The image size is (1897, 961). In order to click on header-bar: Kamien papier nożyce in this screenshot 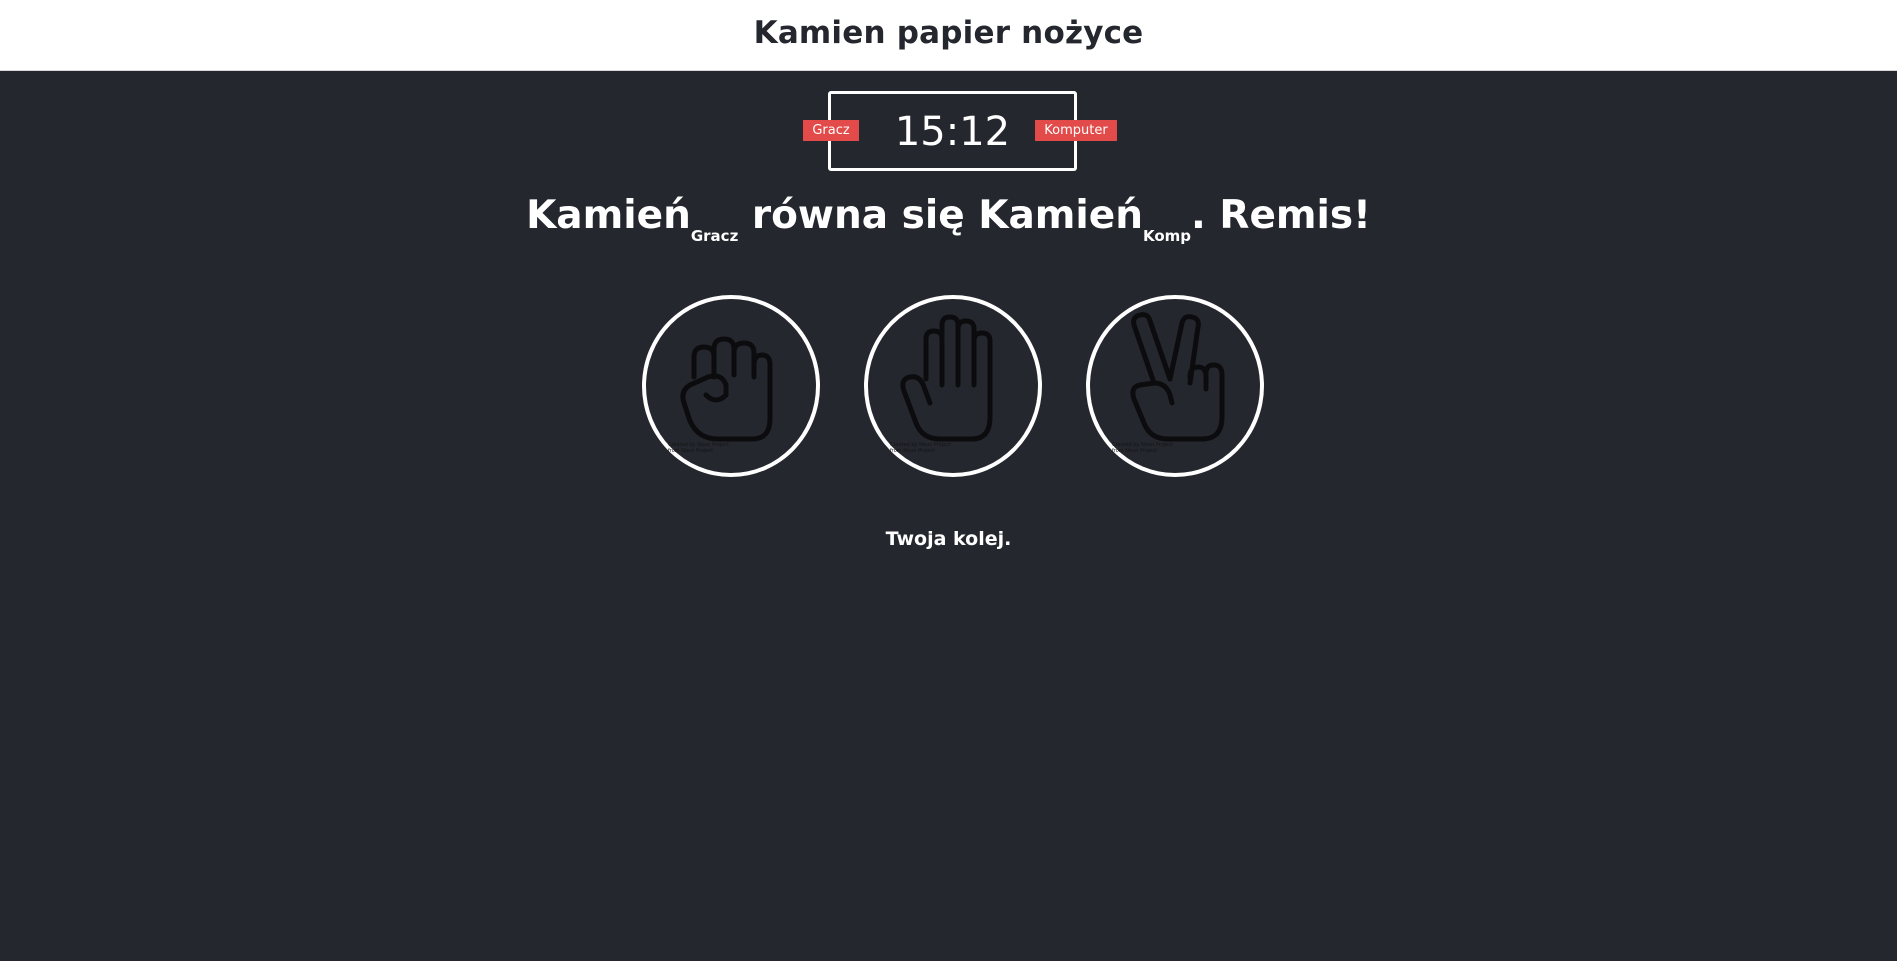, I will do `click(948, 35)`.